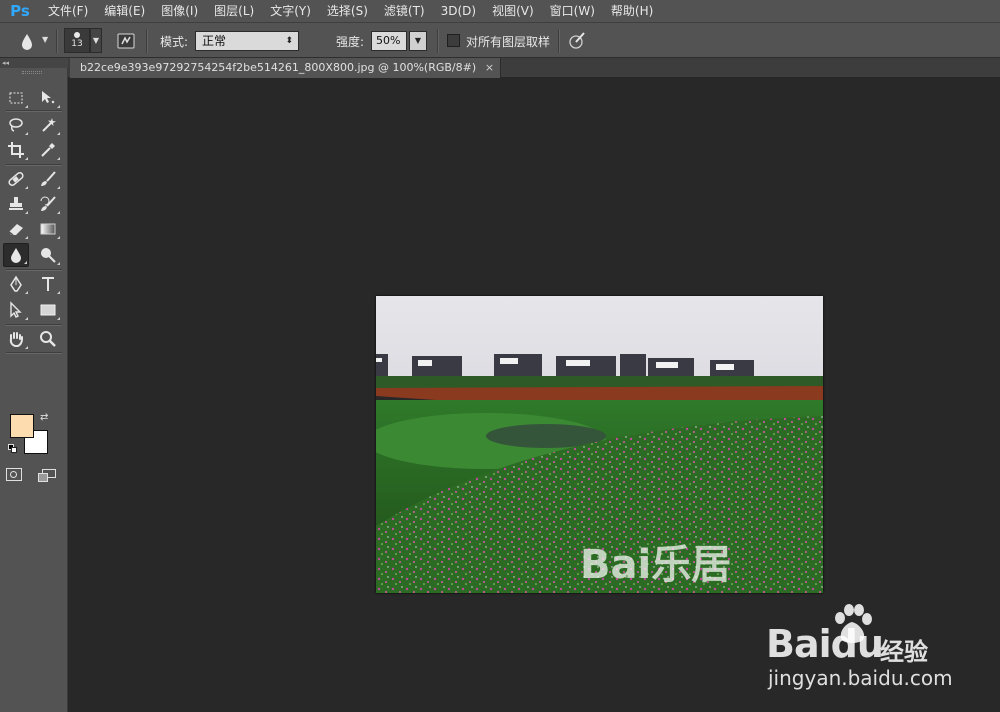 This screenshot has width=1000, height=712. I want to click on eyedropper-icon, so click(48, 150).